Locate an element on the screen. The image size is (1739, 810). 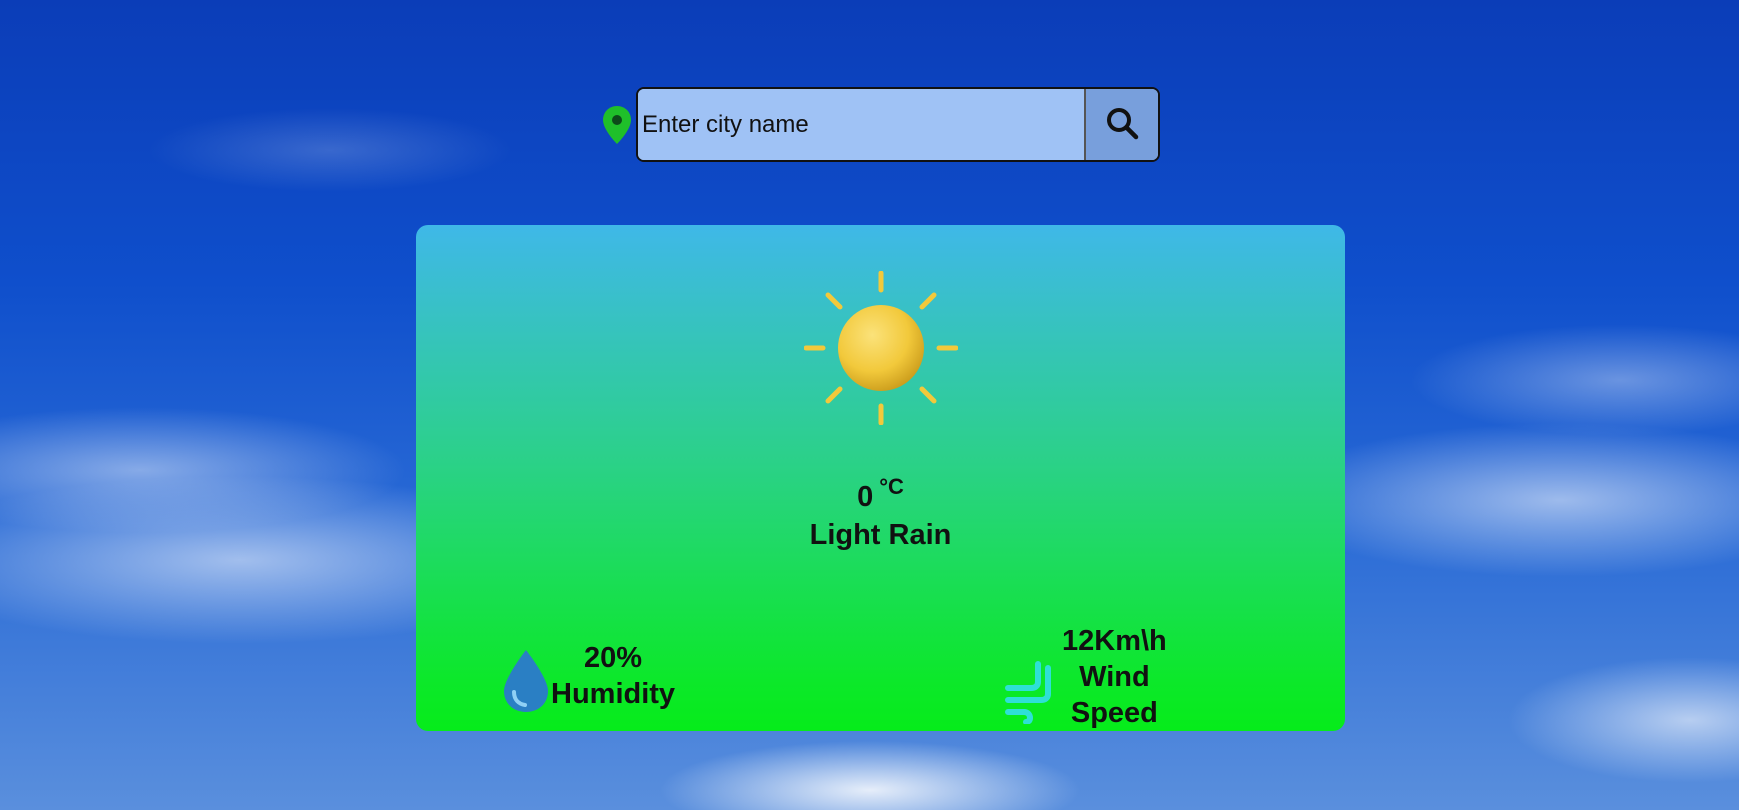
temperature-value: 0 is located at coordinates (865, 497).